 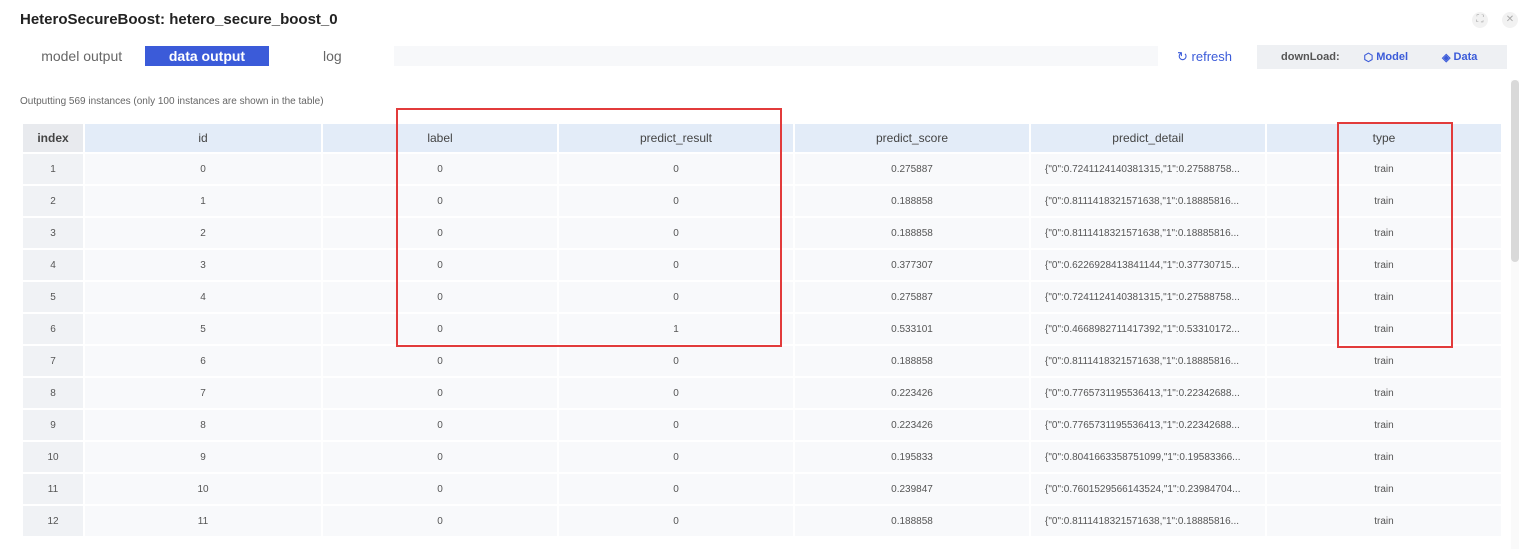 I want to click on cell-predict-score: 0.275887, so click(x=912, y=298).